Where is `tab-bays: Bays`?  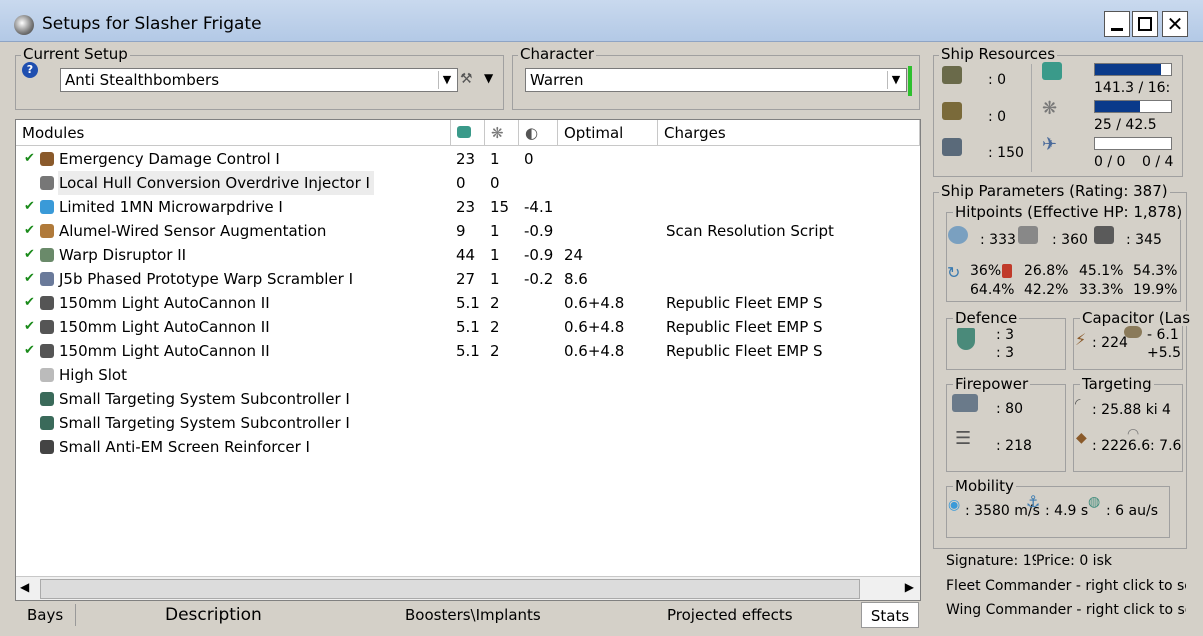 tab-bays: Bays is located at coordinates (45, 615).